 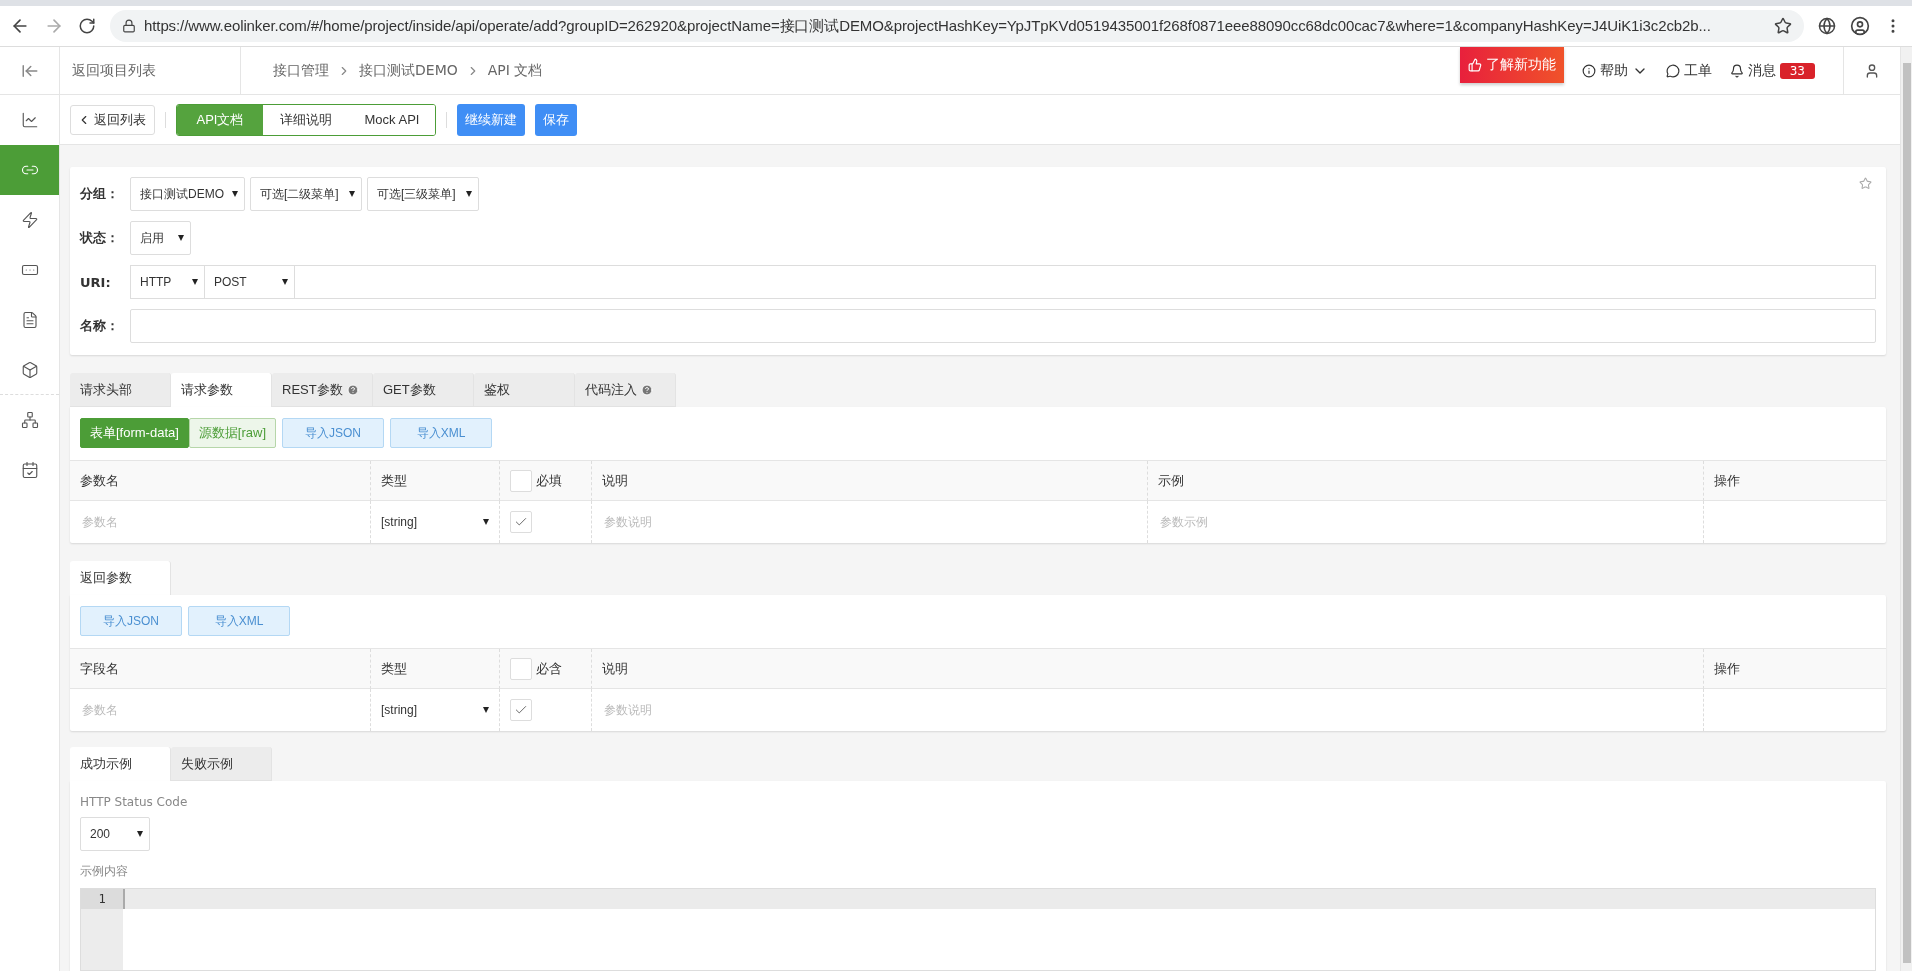 What do you see at coordinates (87, 26) in the screenshot?
I see `reload-icon` at bounding box center [87, 26].